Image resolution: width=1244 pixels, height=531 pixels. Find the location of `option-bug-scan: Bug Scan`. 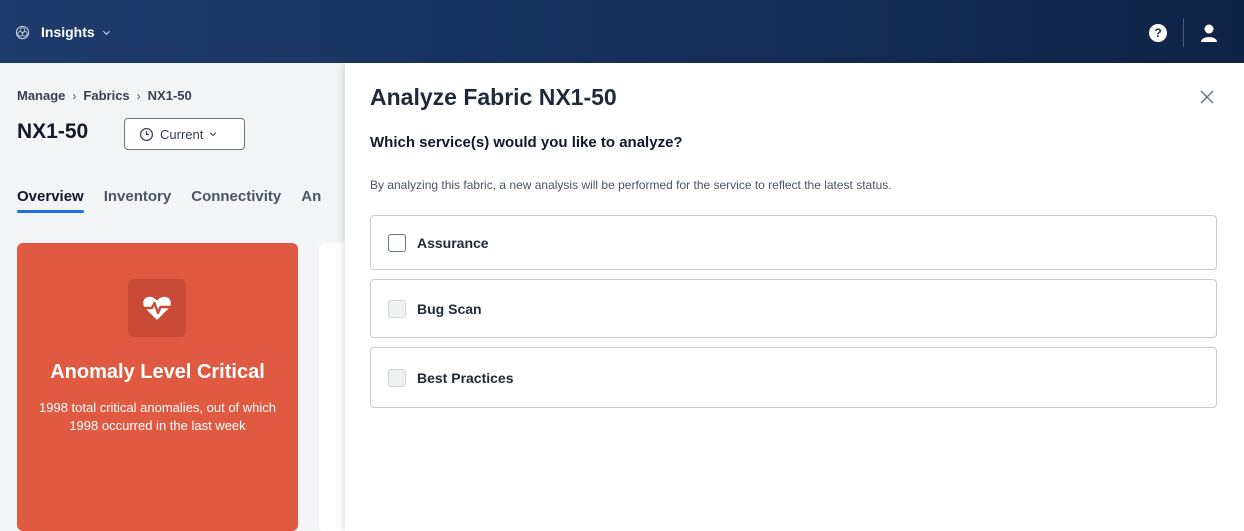

option-bug-scan: Bug Scan is located at coordinates (793, 308).